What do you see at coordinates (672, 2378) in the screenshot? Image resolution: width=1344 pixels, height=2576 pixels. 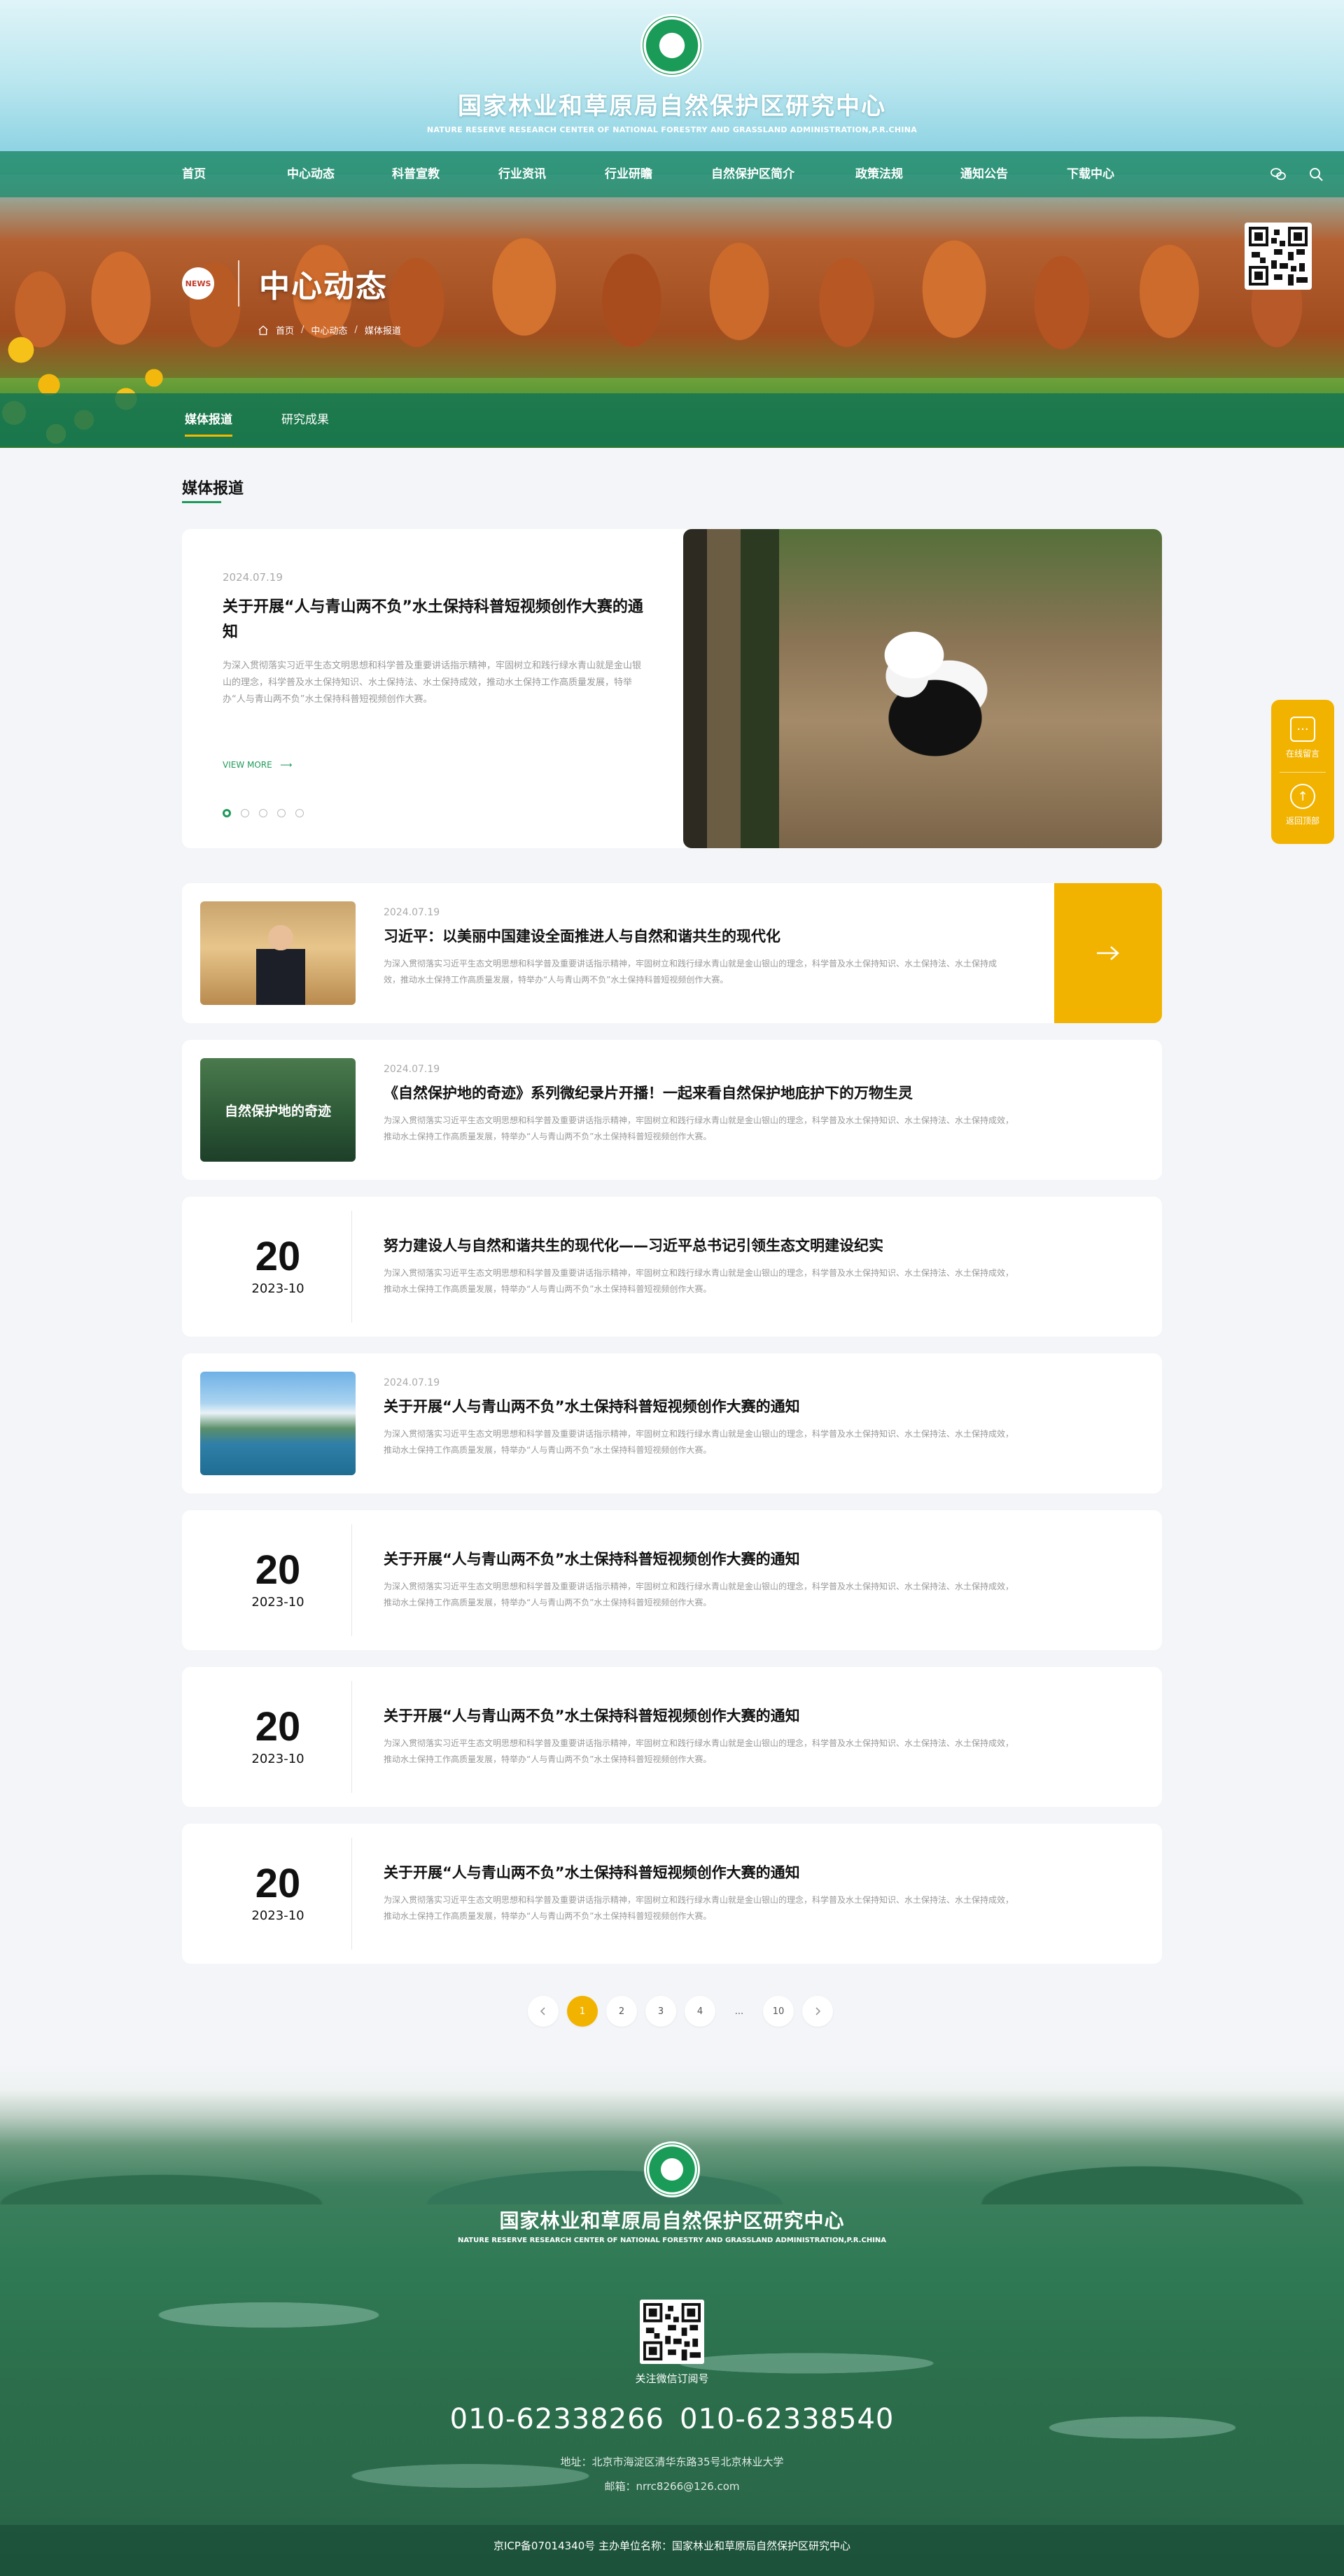 I see `footer-qr-label: 关注微信订阅号` at bounding box center [672, 2378].